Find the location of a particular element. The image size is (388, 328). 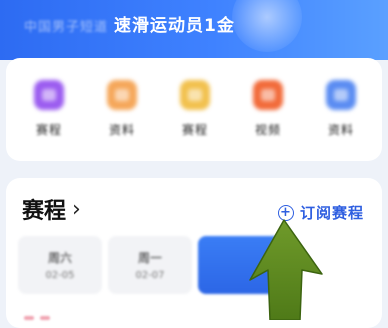

chevron-right-icon: › is located at coordinates (76, 209).